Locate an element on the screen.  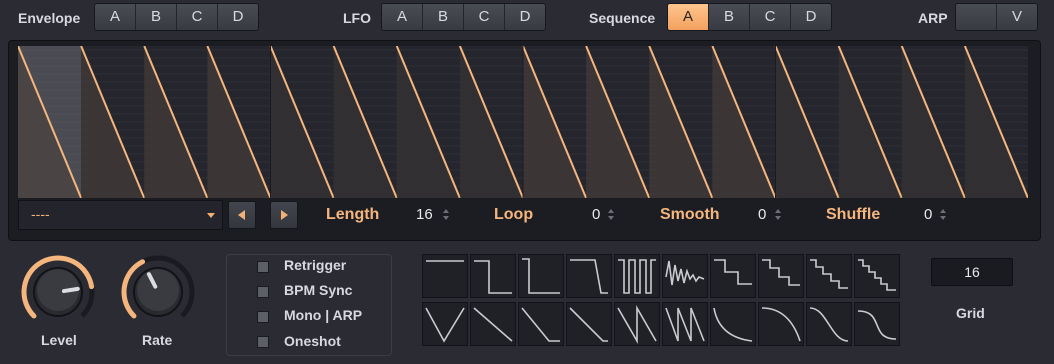
shape-stairs-5-icon is located at coordinates (829, 274).